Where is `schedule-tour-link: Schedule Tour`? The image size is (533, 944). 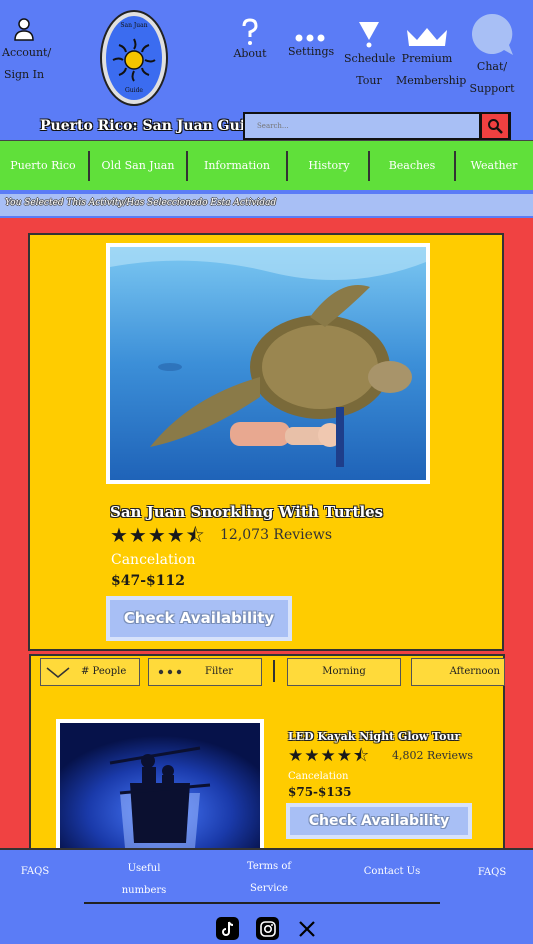
schedule-tour-link: Schedule Tour is located at coordinates (370, 56).